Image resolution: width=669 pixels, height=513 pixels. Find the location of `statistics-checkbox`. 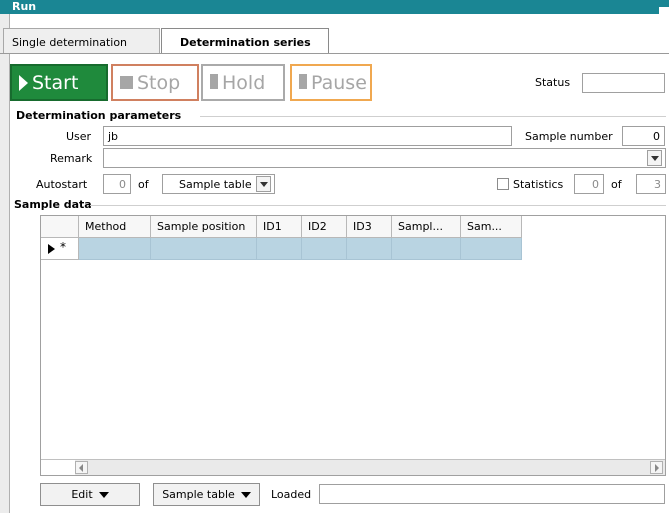

statistics-checkbox is located at coordinates (503, 184).